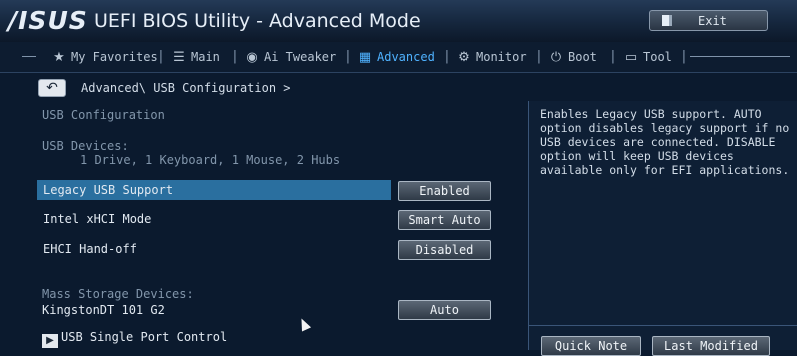  Describe the element at coordinates (186, 88) in the screenshot. I see `breadcrumb: Advanced\ USB Configuration >` at that location.